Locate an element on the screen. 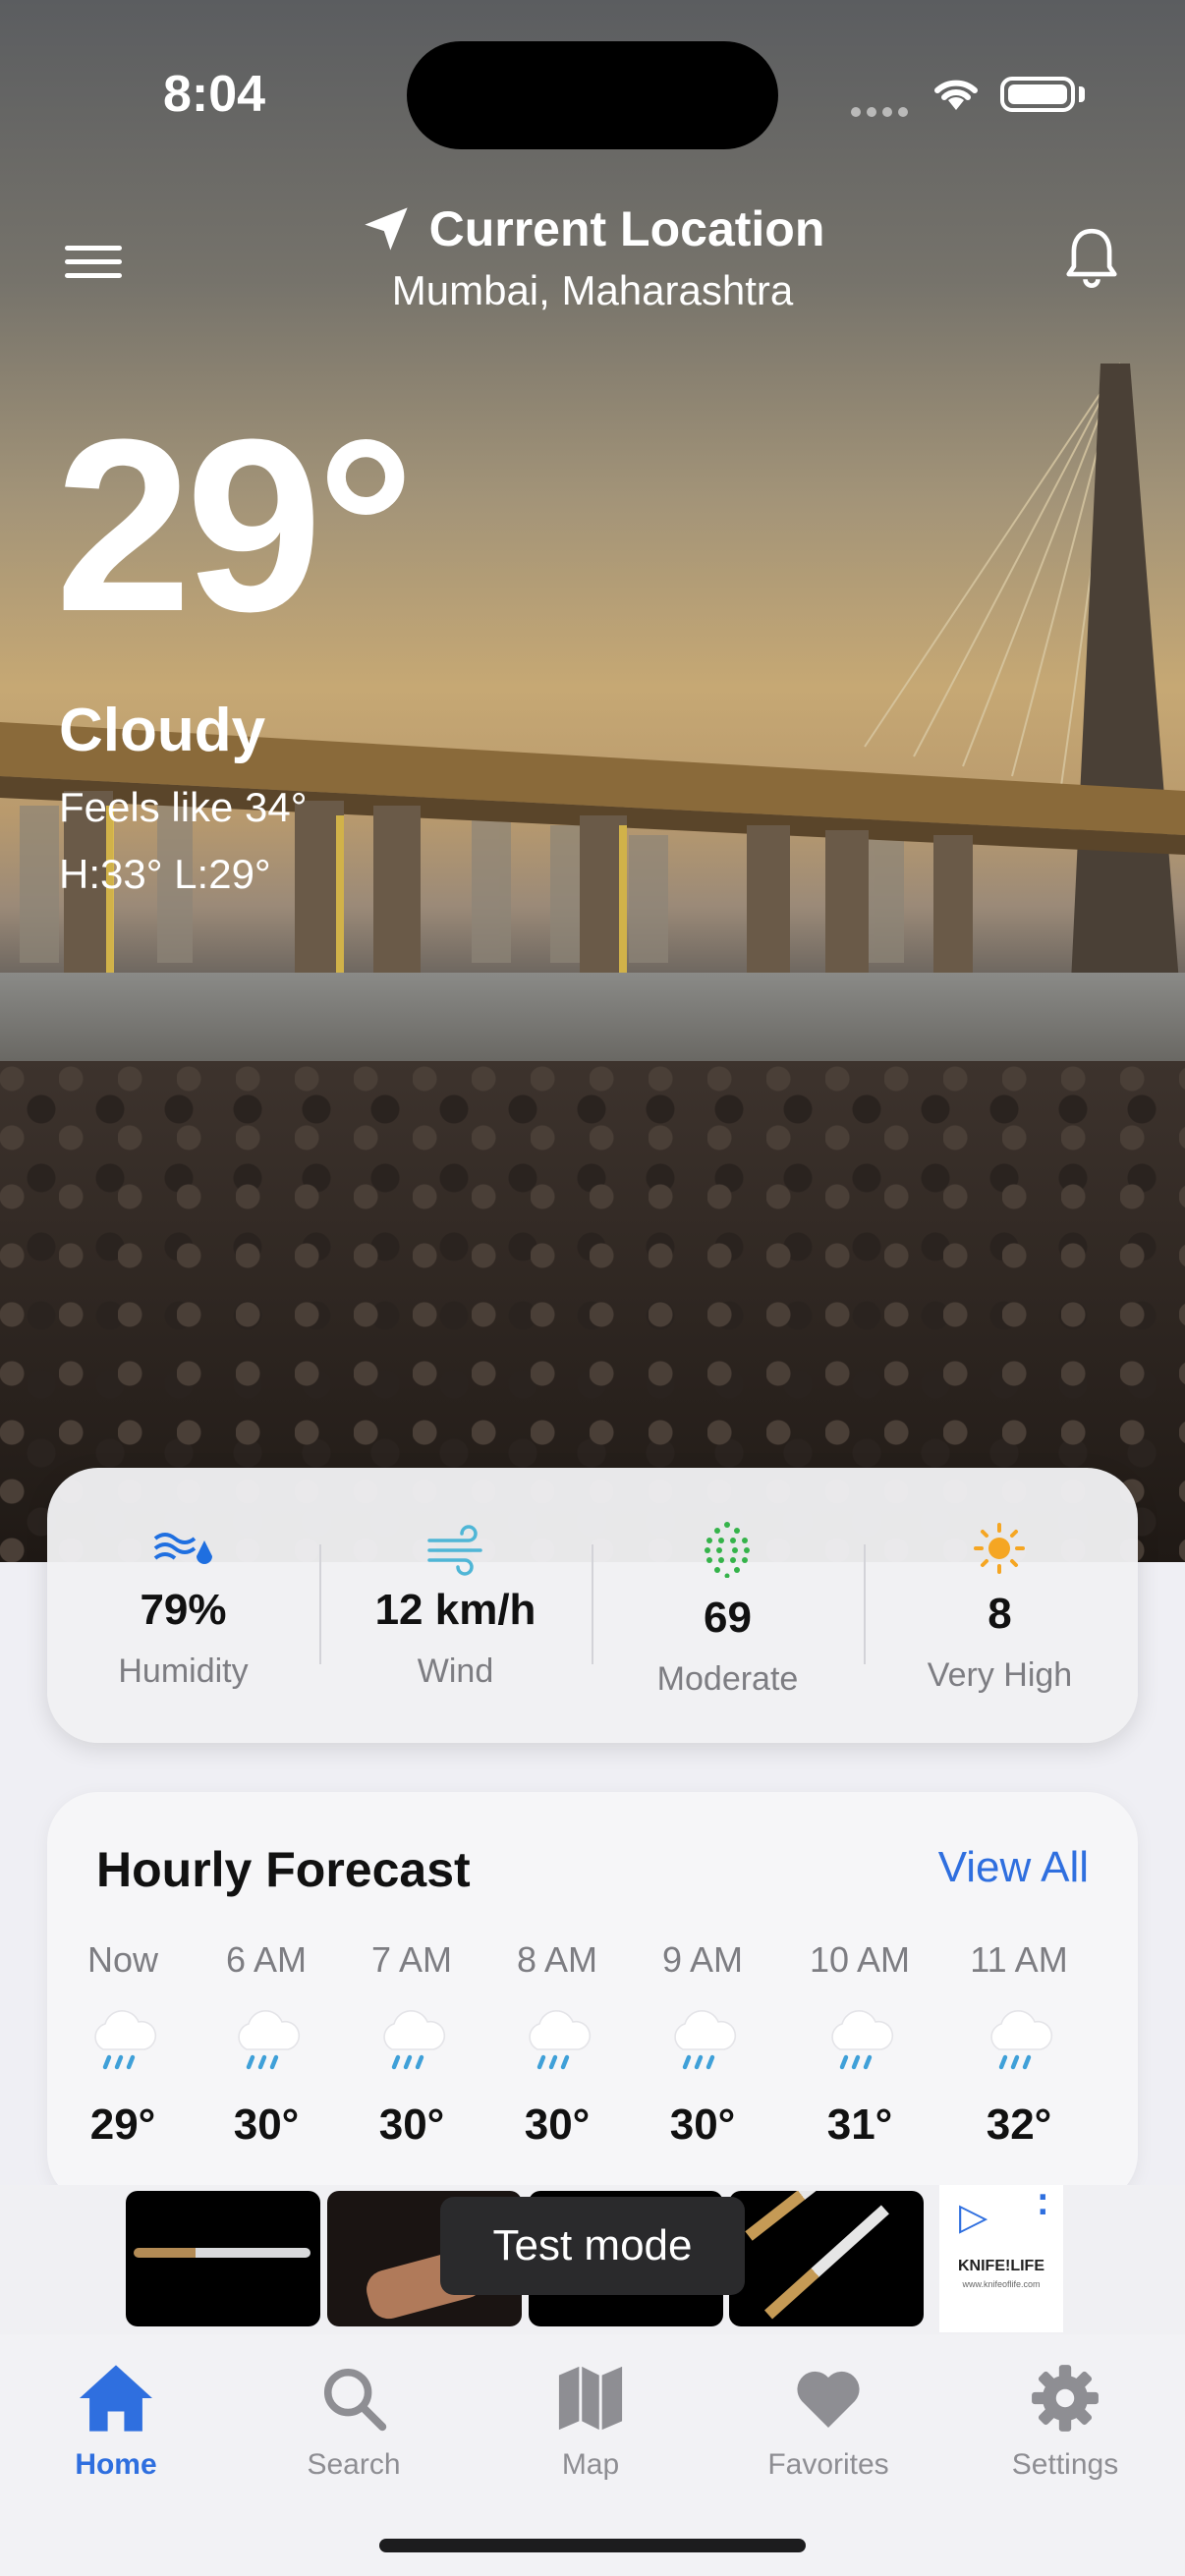 The image size is (1185, 2576). tab-search: Search is located at coordinates (353, 2418).